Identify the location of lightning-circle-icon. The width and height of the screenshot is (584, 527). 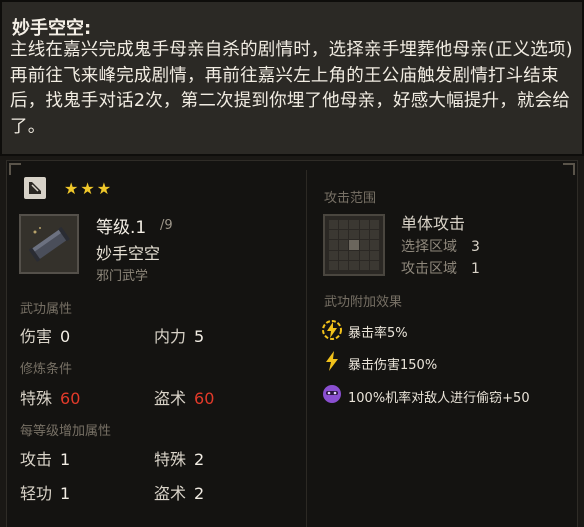
(332, 330).